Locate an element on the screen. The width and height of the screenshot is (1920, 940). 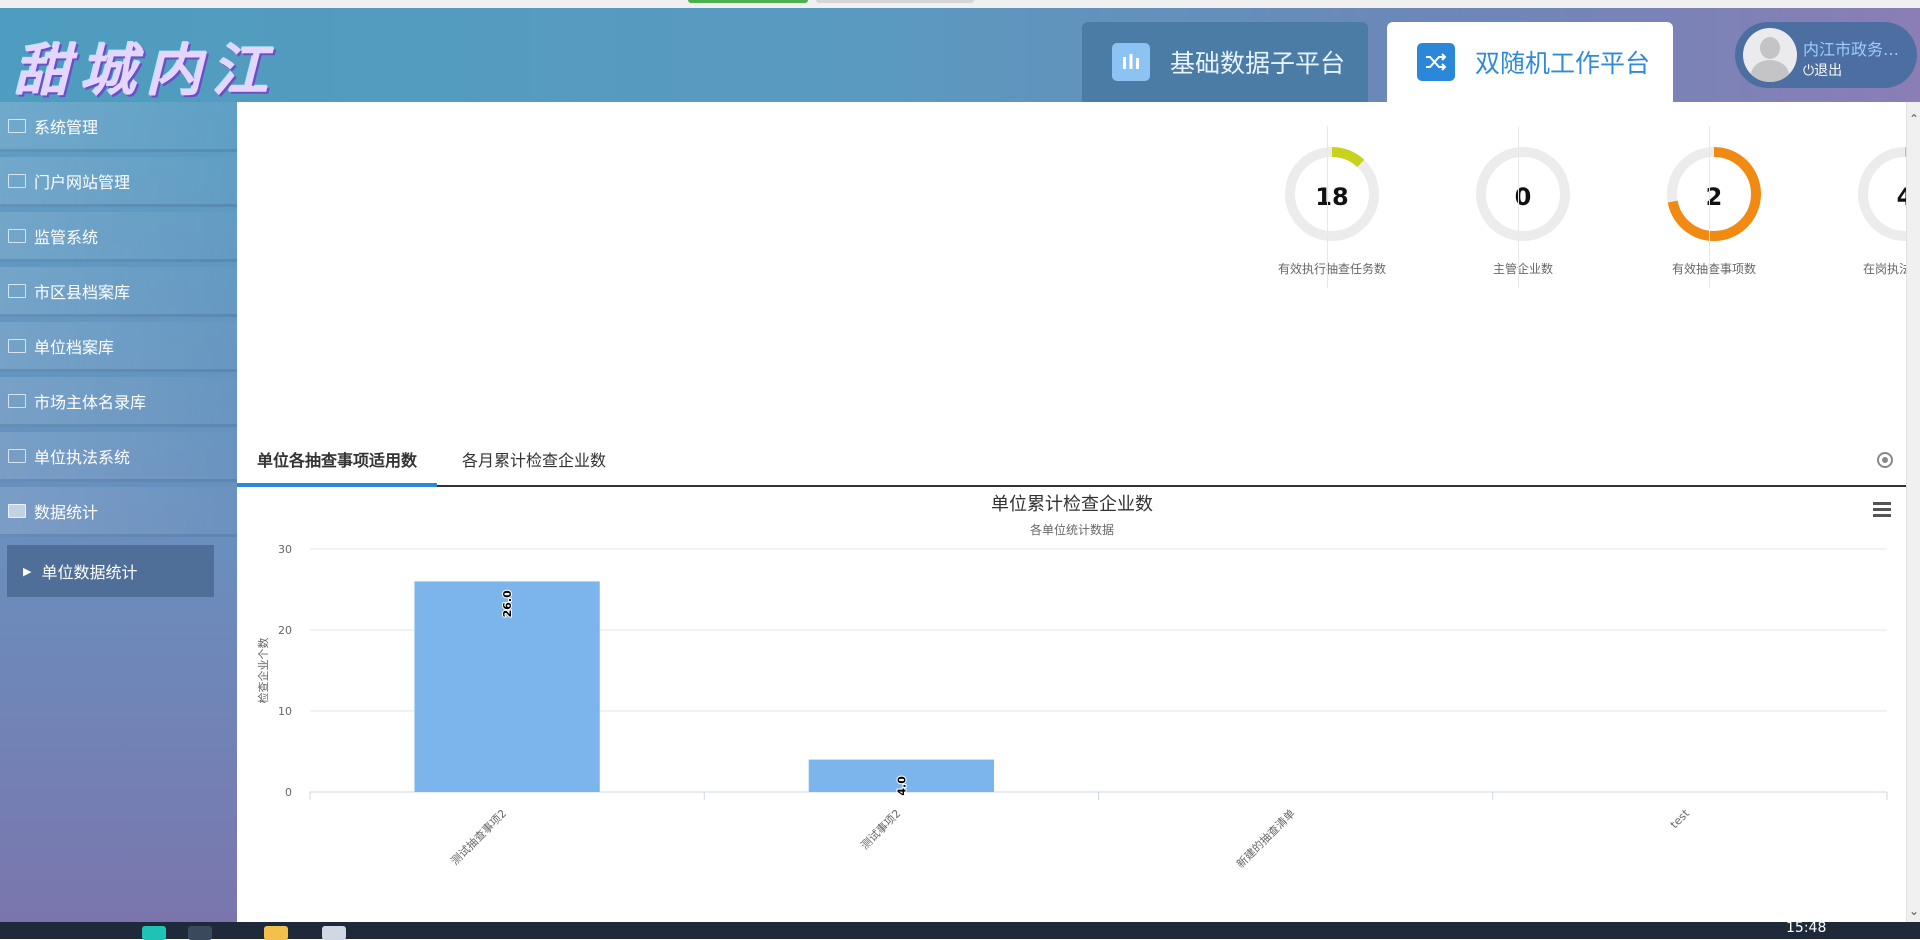
sidebar-item-system: 系统管理 is located at coordinates (118, 127).